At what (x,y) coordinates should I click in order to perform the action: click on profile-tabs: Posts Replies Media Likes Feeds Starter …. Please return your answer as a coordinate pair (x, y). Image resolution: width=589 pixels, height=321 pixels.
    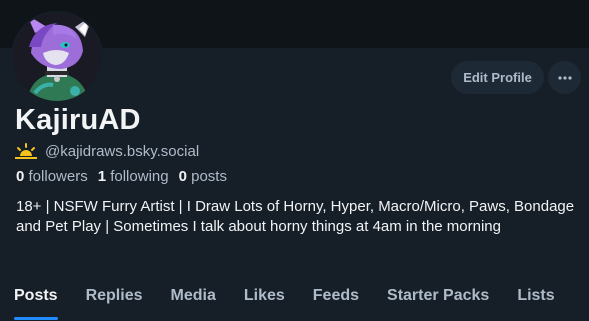
    Looking at the image, I should click on (294, 302).